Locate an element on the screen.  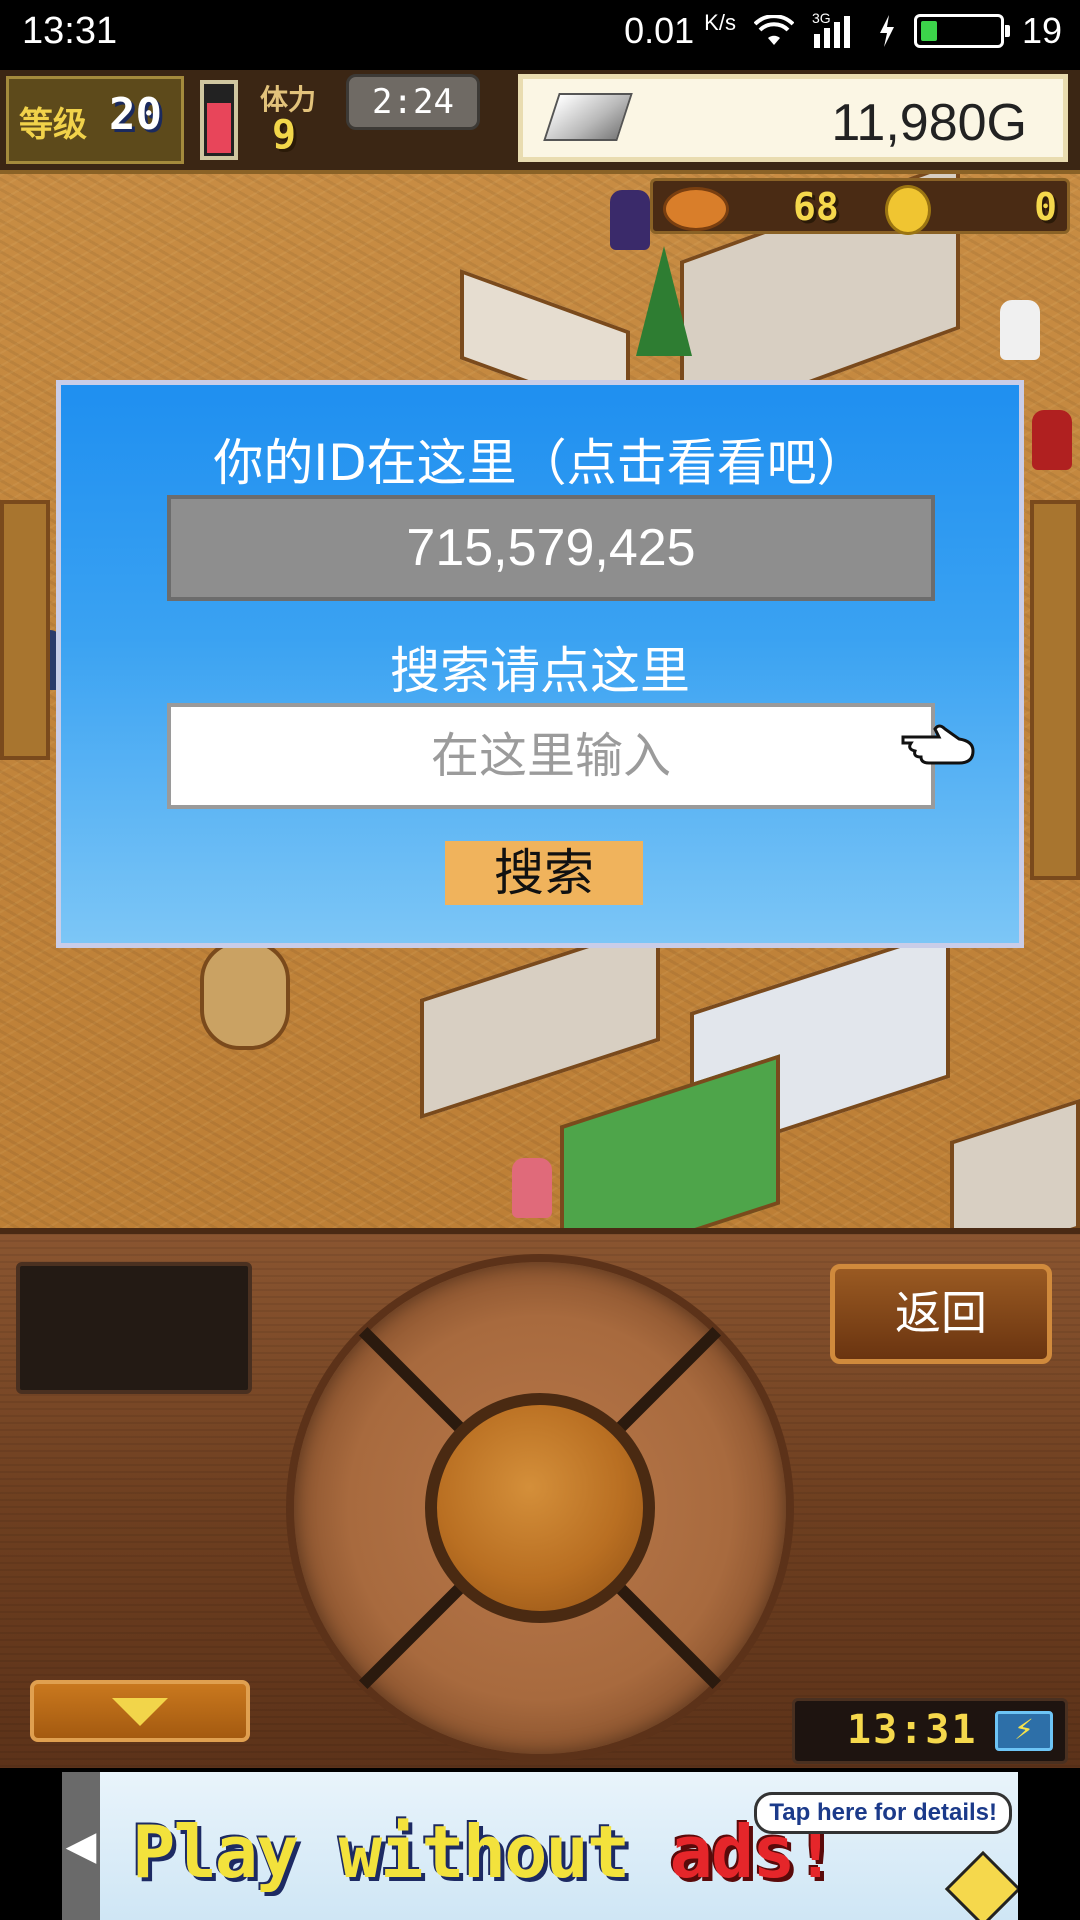
battery-level: 19 is located at coordinates (1041, 30).